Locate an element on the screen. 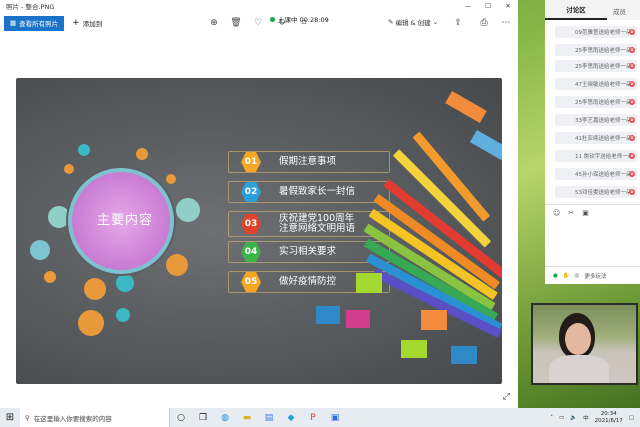 The image size is (640, 427). search-placeholder: 在这里输入你要搜索的内容 is located at coordinates (72, 418).